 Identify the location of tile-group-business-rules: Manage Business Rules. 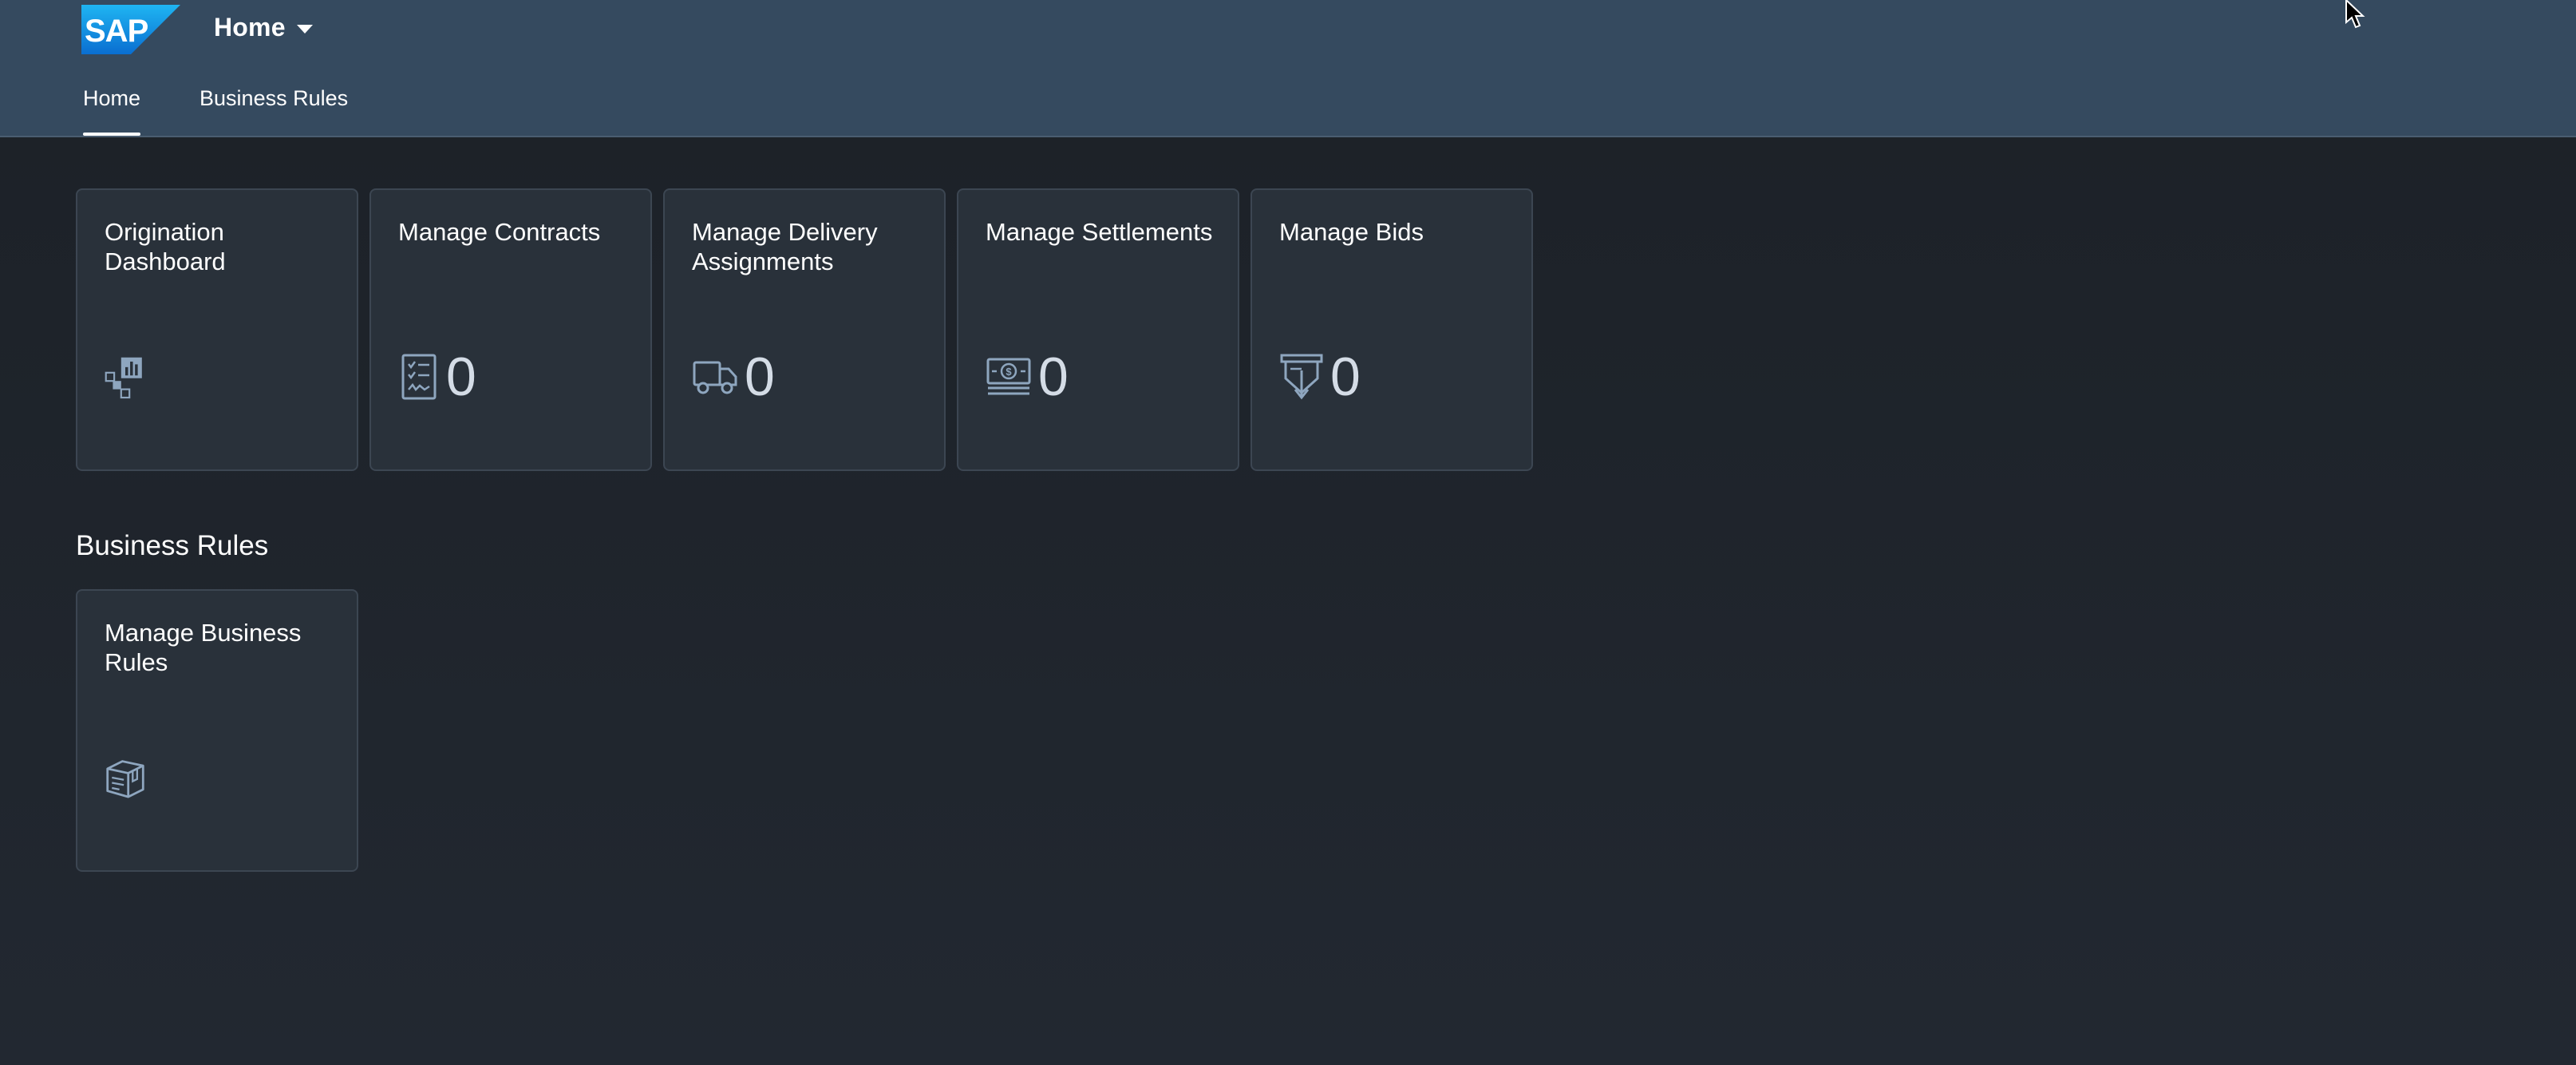
(217, 730).